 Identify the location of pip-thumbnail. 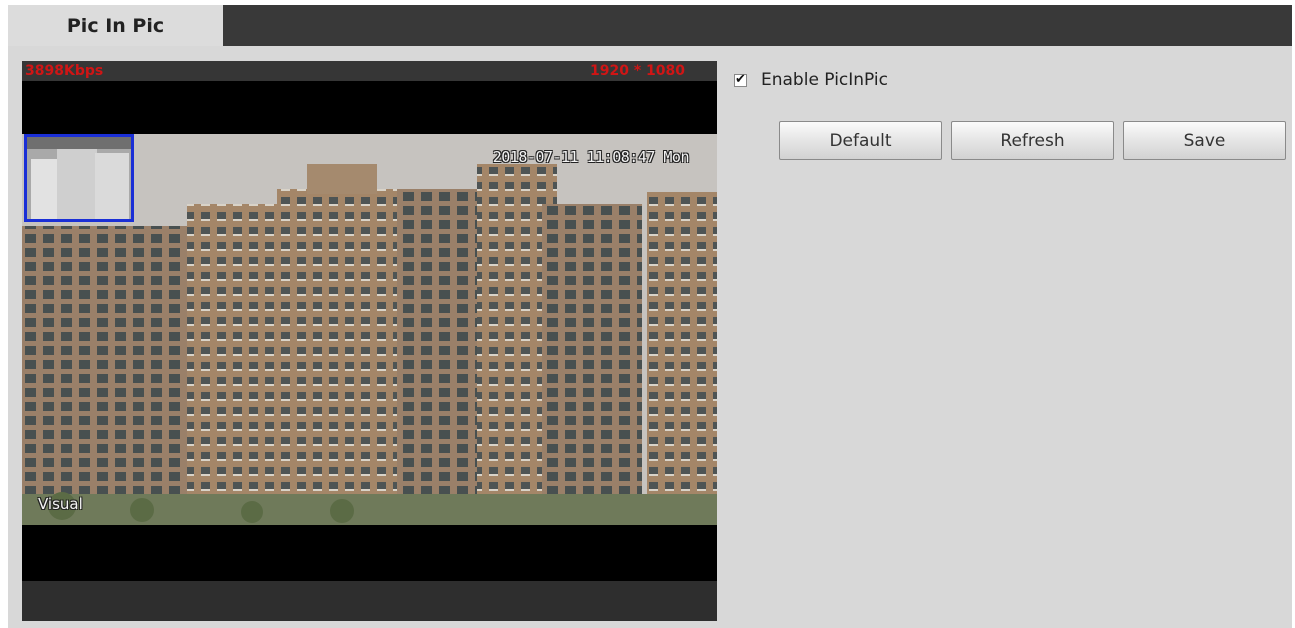
(79, 178).